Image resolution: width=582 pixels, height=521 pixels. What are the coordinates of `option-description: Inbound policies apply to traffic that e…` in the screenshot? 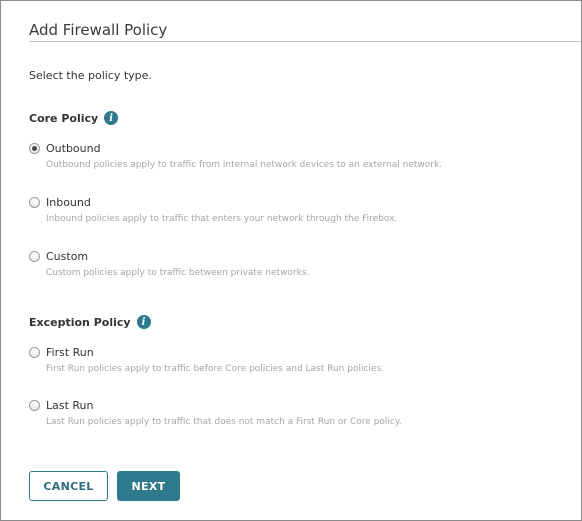 It's located at (222, 219).